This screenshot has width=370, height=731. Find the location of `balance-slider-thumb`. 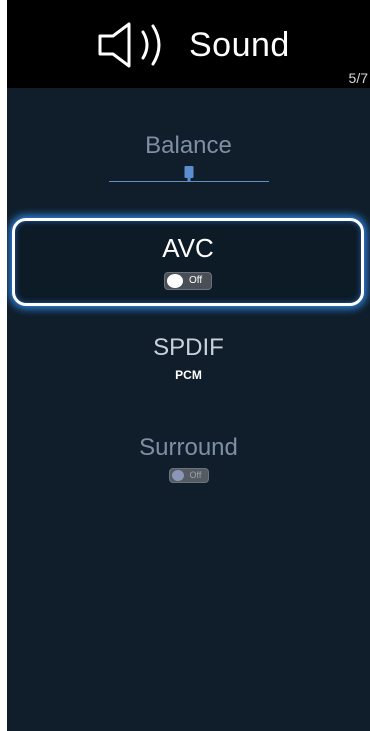

balance-slider-thumb is located at coordinates (188, 174).